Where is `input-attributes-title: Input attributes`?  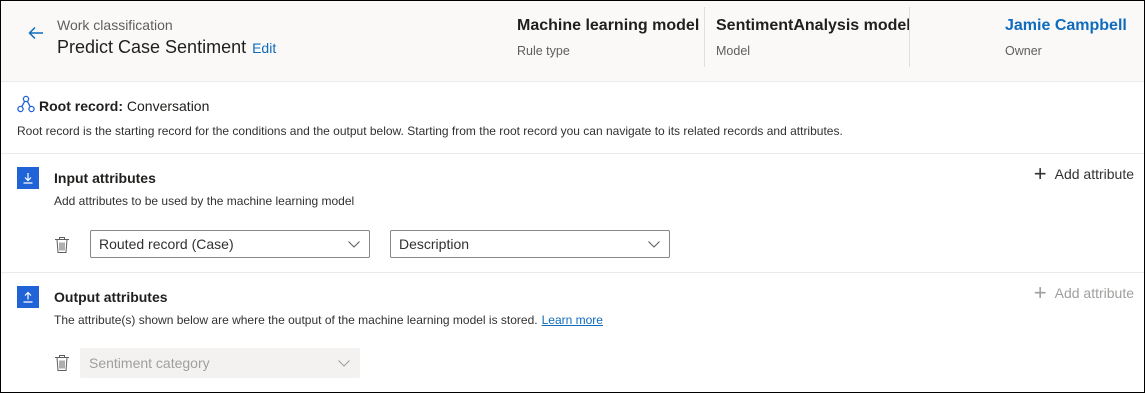 input-attributes-title: Input attributes is located at coordinates (105, 178).